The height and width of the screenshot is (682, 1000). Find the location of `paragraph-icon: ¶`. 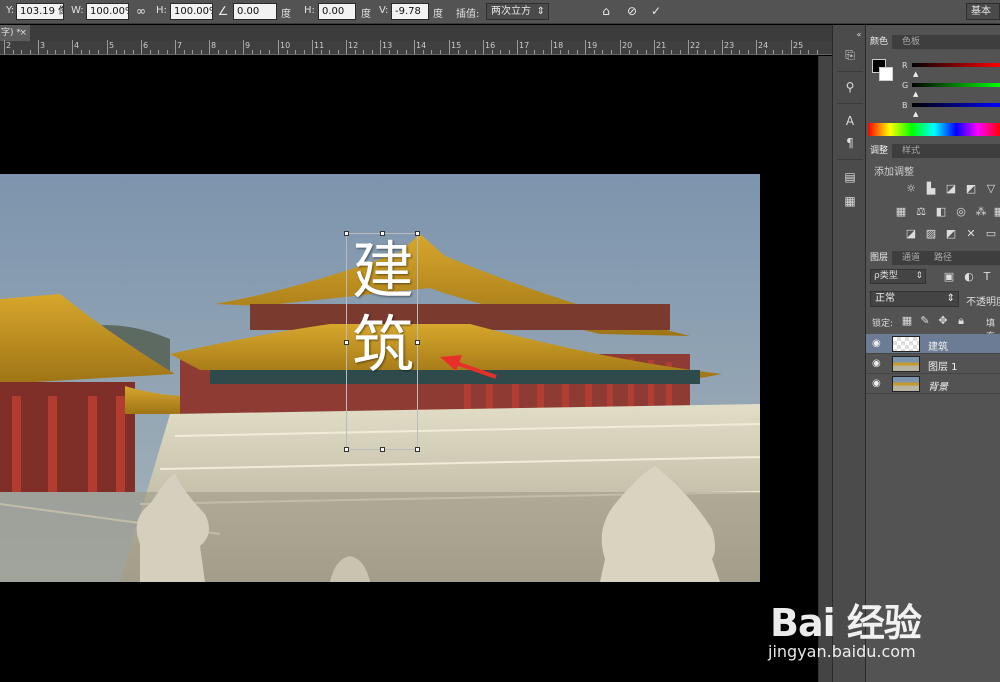

paragraph-icon: ¶ is located at coordinates (850, 143).